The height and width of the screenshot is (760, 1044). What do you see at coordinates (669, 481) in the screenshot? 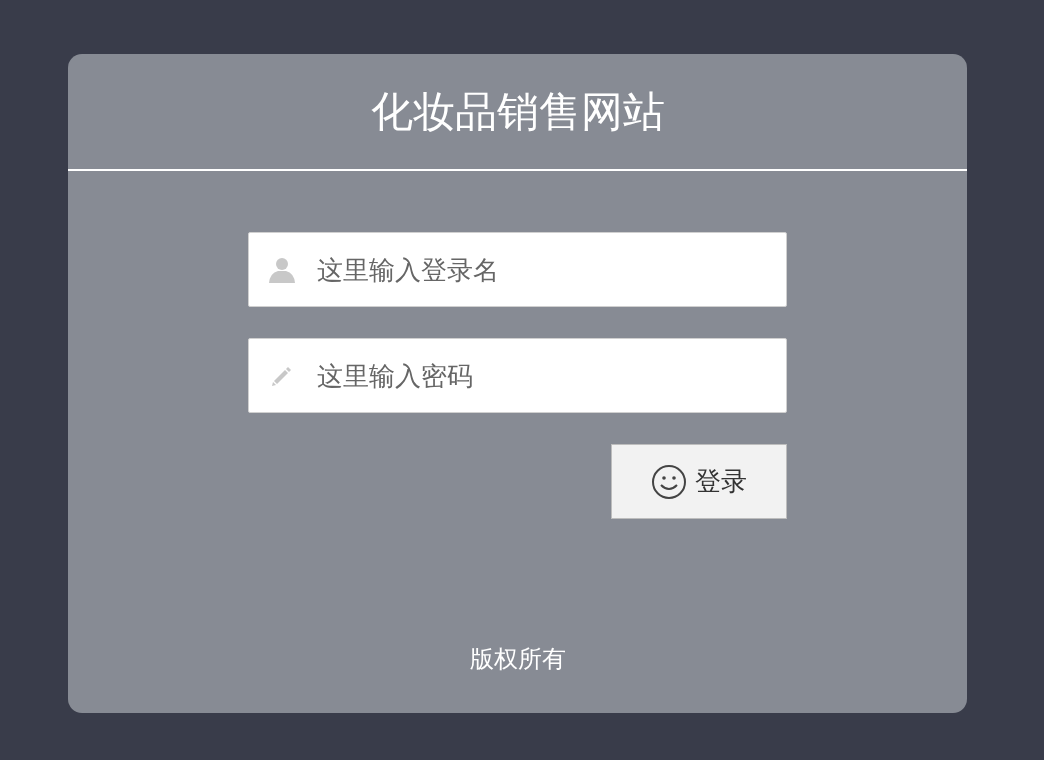
I see `smiley-icon` at bounding box center [669, 481].